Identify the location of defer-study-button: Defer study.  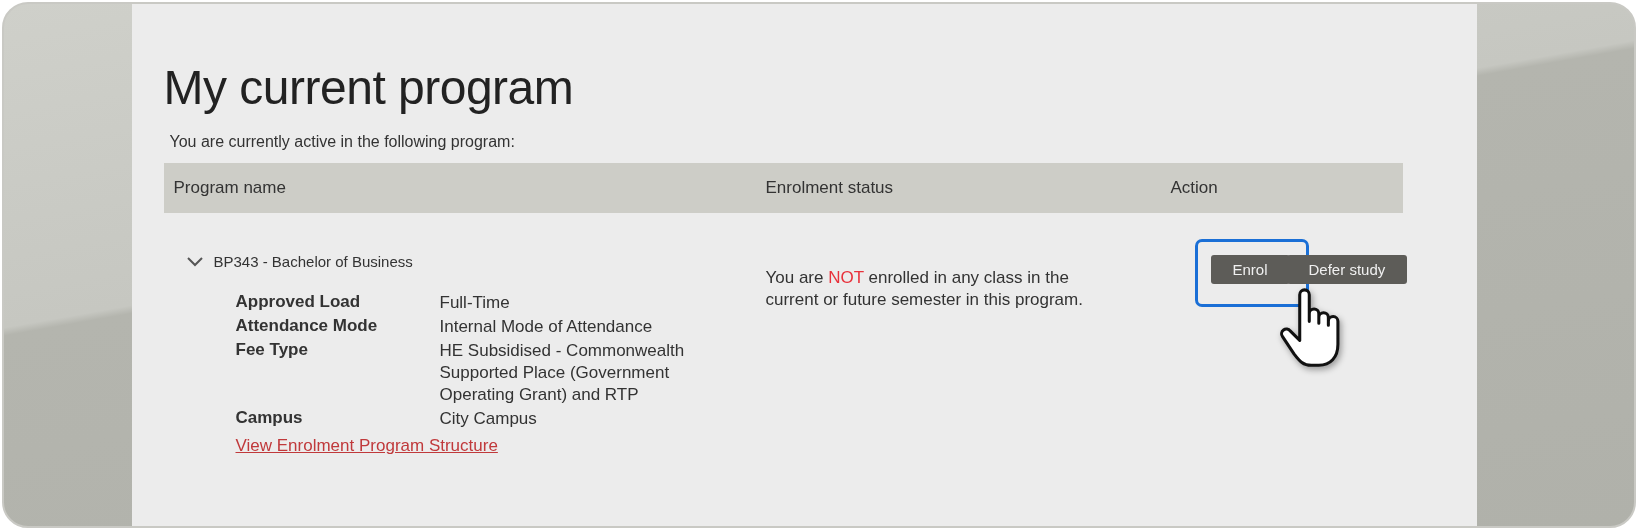
(1347, 269).